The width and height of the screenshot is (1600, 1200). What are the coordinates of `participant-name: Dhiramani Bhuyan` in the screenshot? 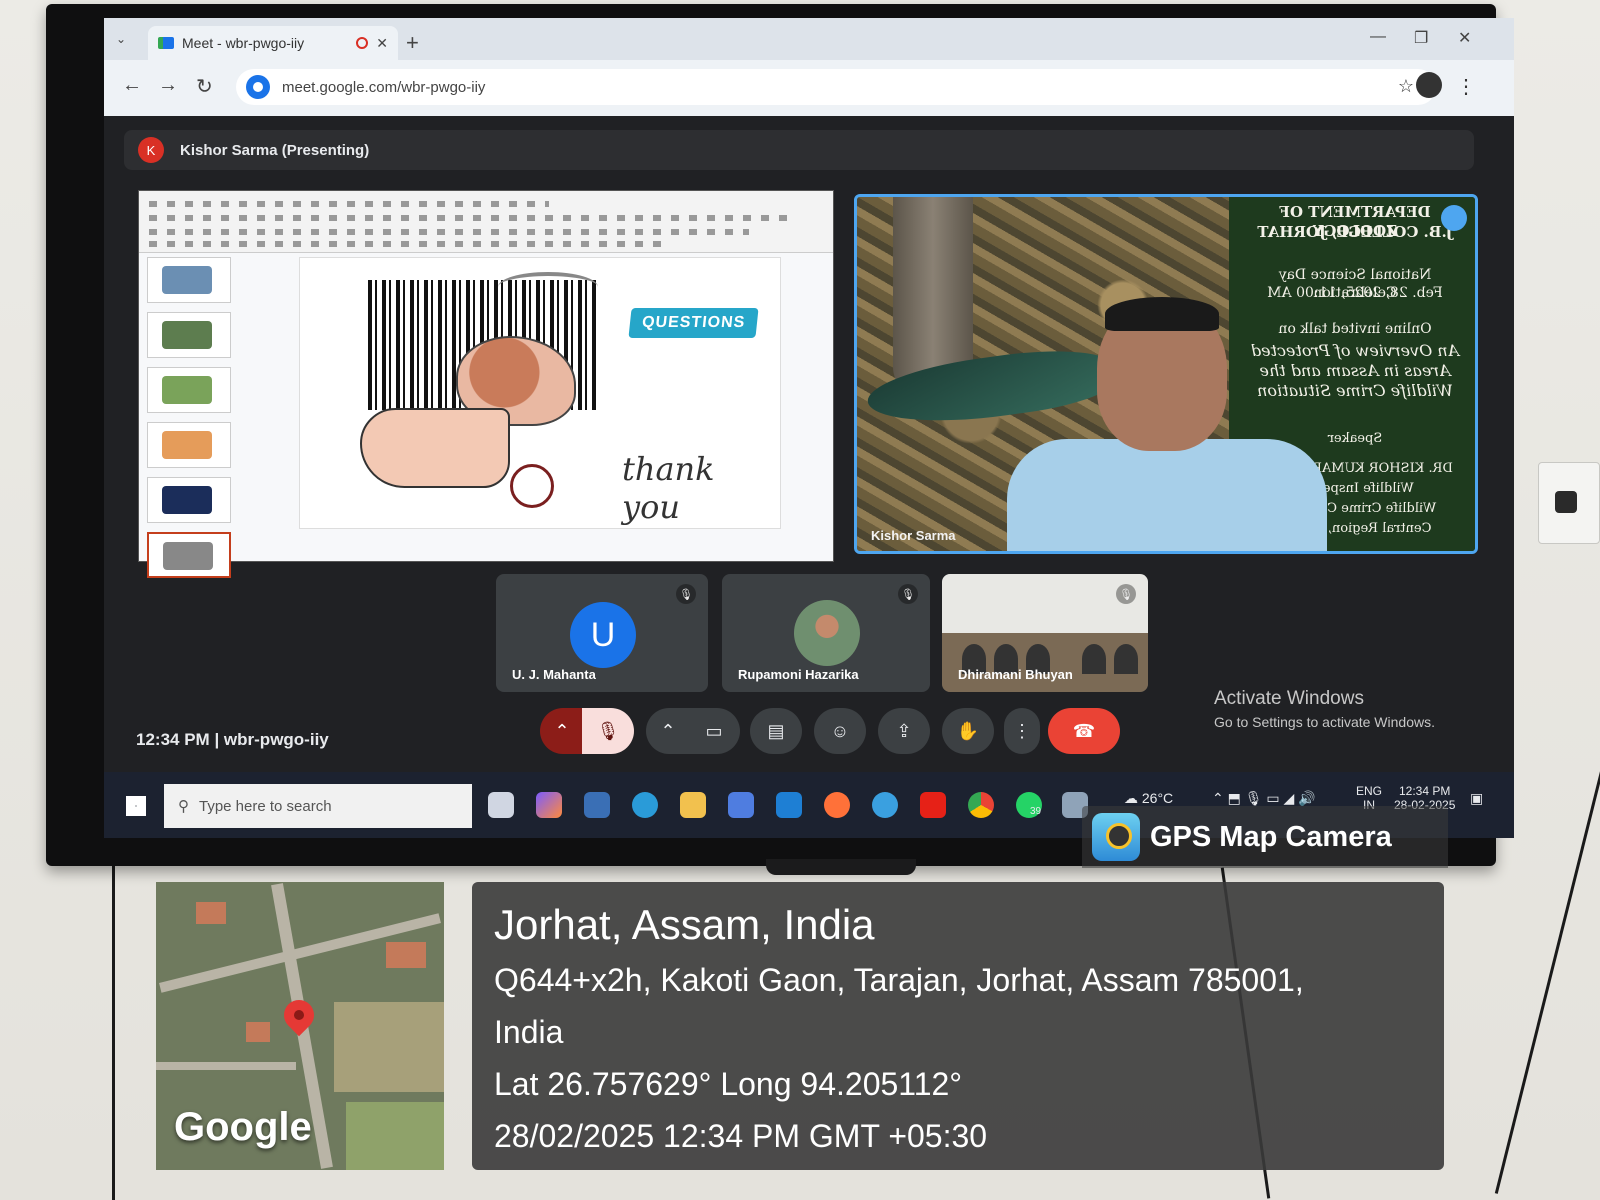 It's located at (1015, 674).